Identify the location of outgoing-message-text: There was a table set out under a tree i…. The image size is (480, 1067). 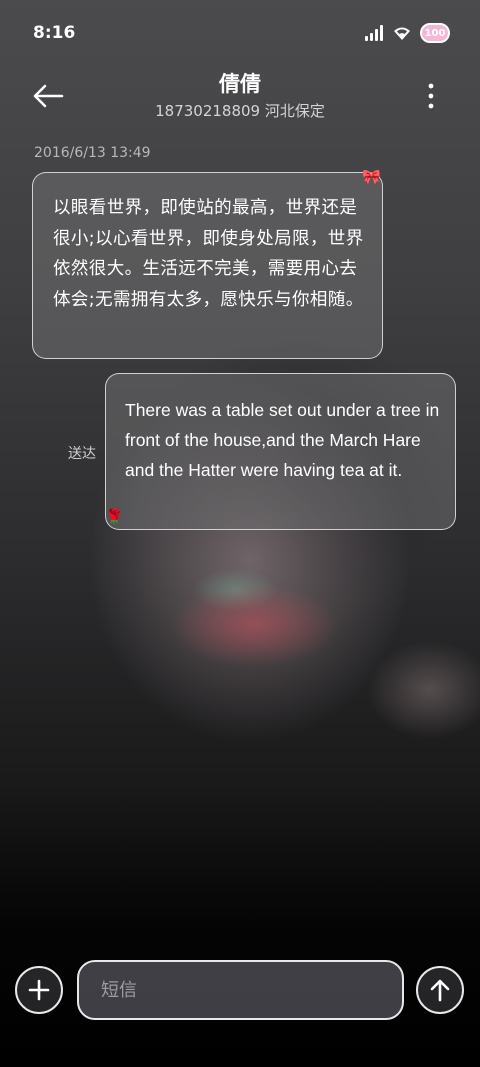
(282, 440).